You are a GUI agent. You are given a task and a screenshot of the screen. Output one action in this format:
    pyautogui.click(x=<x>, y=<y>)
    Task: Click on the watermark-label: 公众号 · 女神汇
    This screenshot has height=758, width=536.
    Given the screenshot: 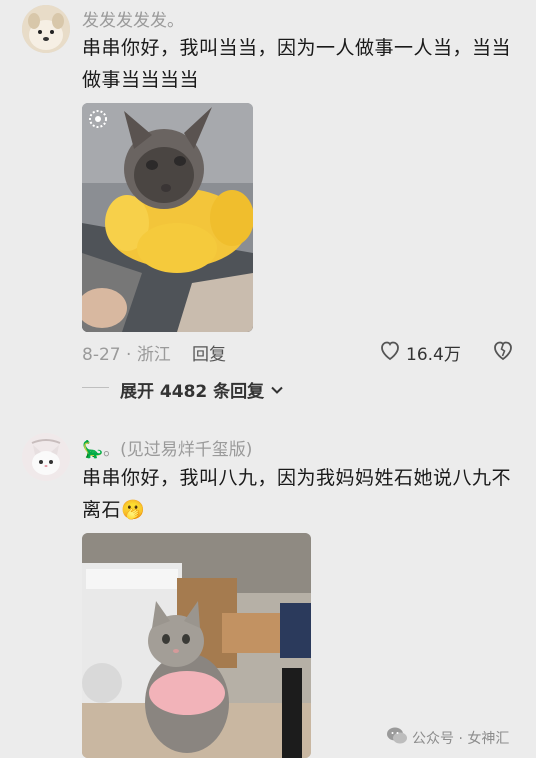 What is the action you would take?
    pyautogui.click(x=461, y=739)
    